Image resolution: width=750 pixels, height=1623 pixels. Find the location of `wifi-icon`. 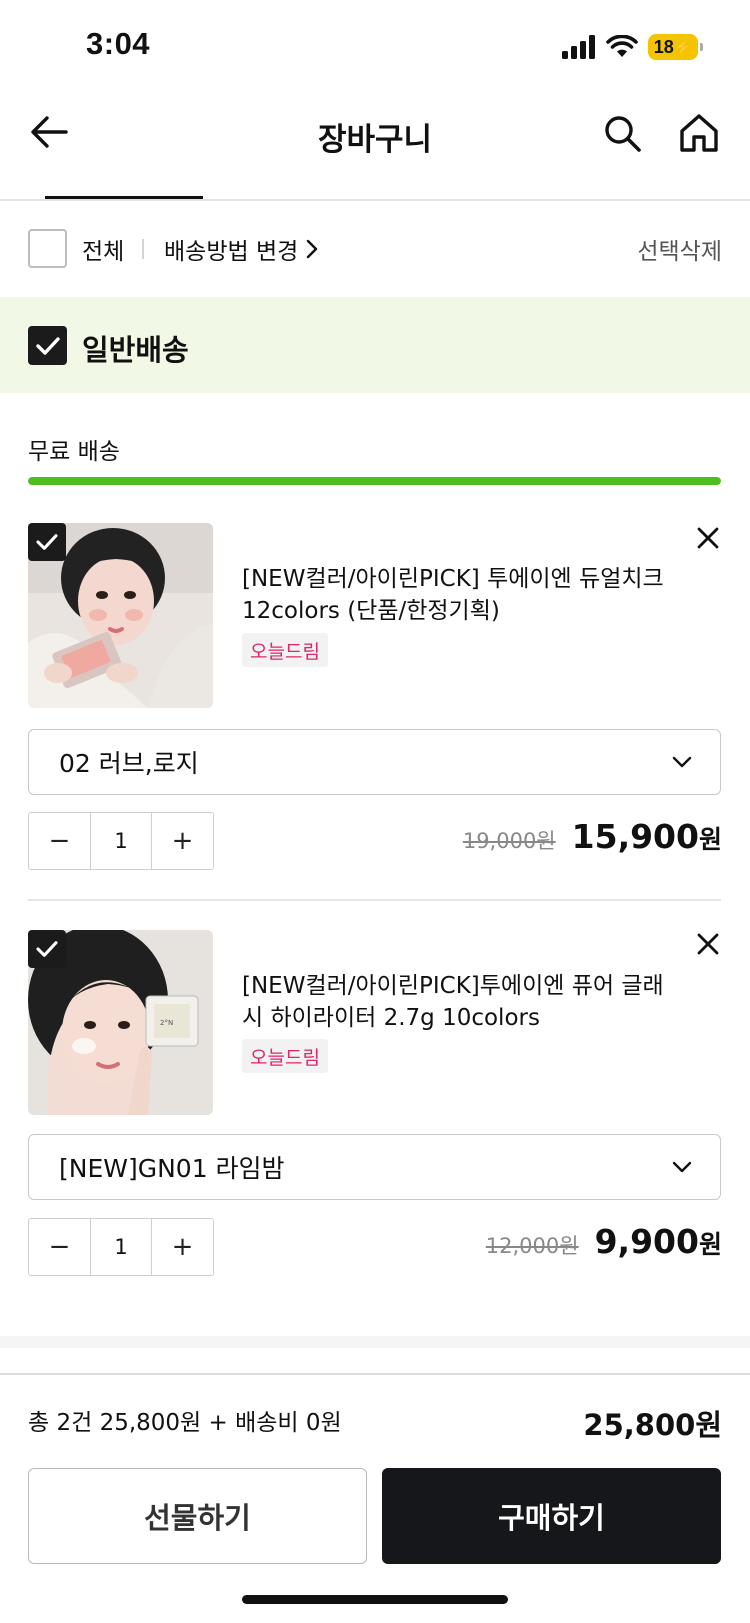

wifi-icon is located at coordinates (622, 46).